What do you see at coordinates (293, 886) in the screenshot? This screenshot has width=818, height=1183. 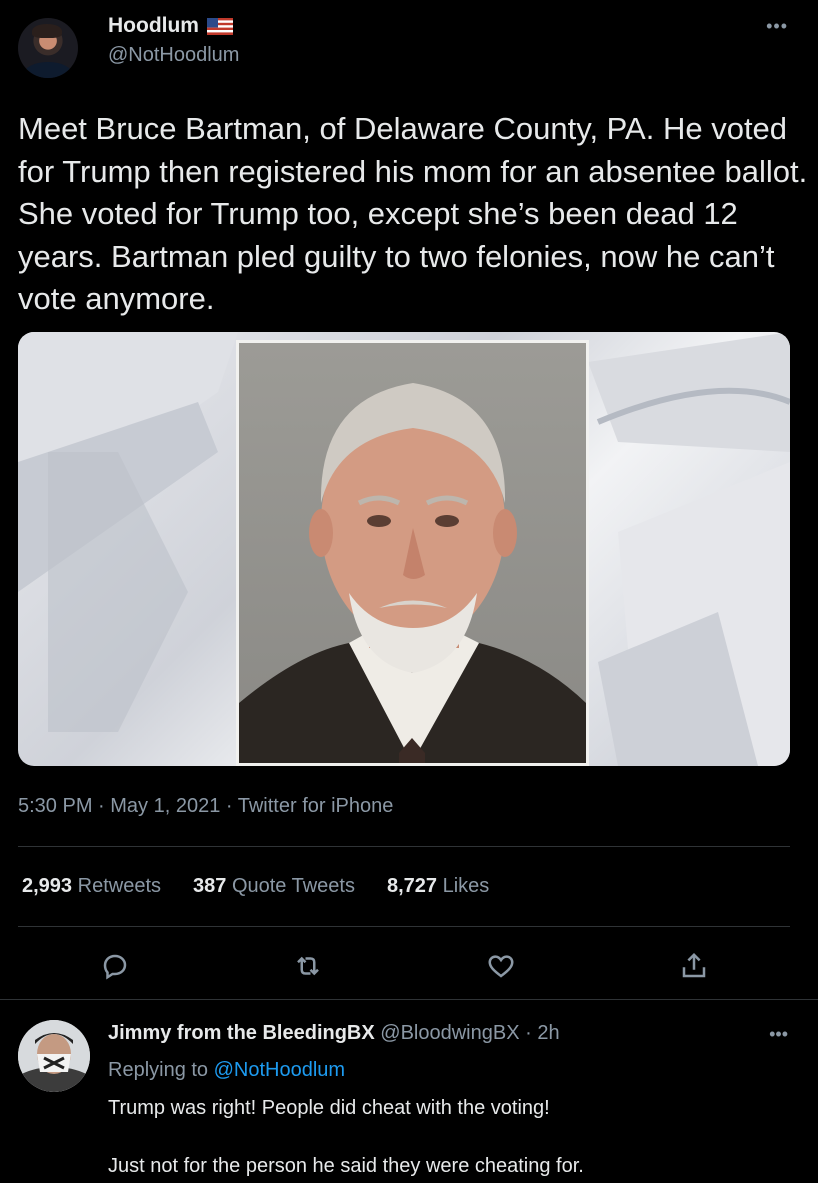 I see `quotes-label: Quote Tweets` at bounding box center [293, 886].